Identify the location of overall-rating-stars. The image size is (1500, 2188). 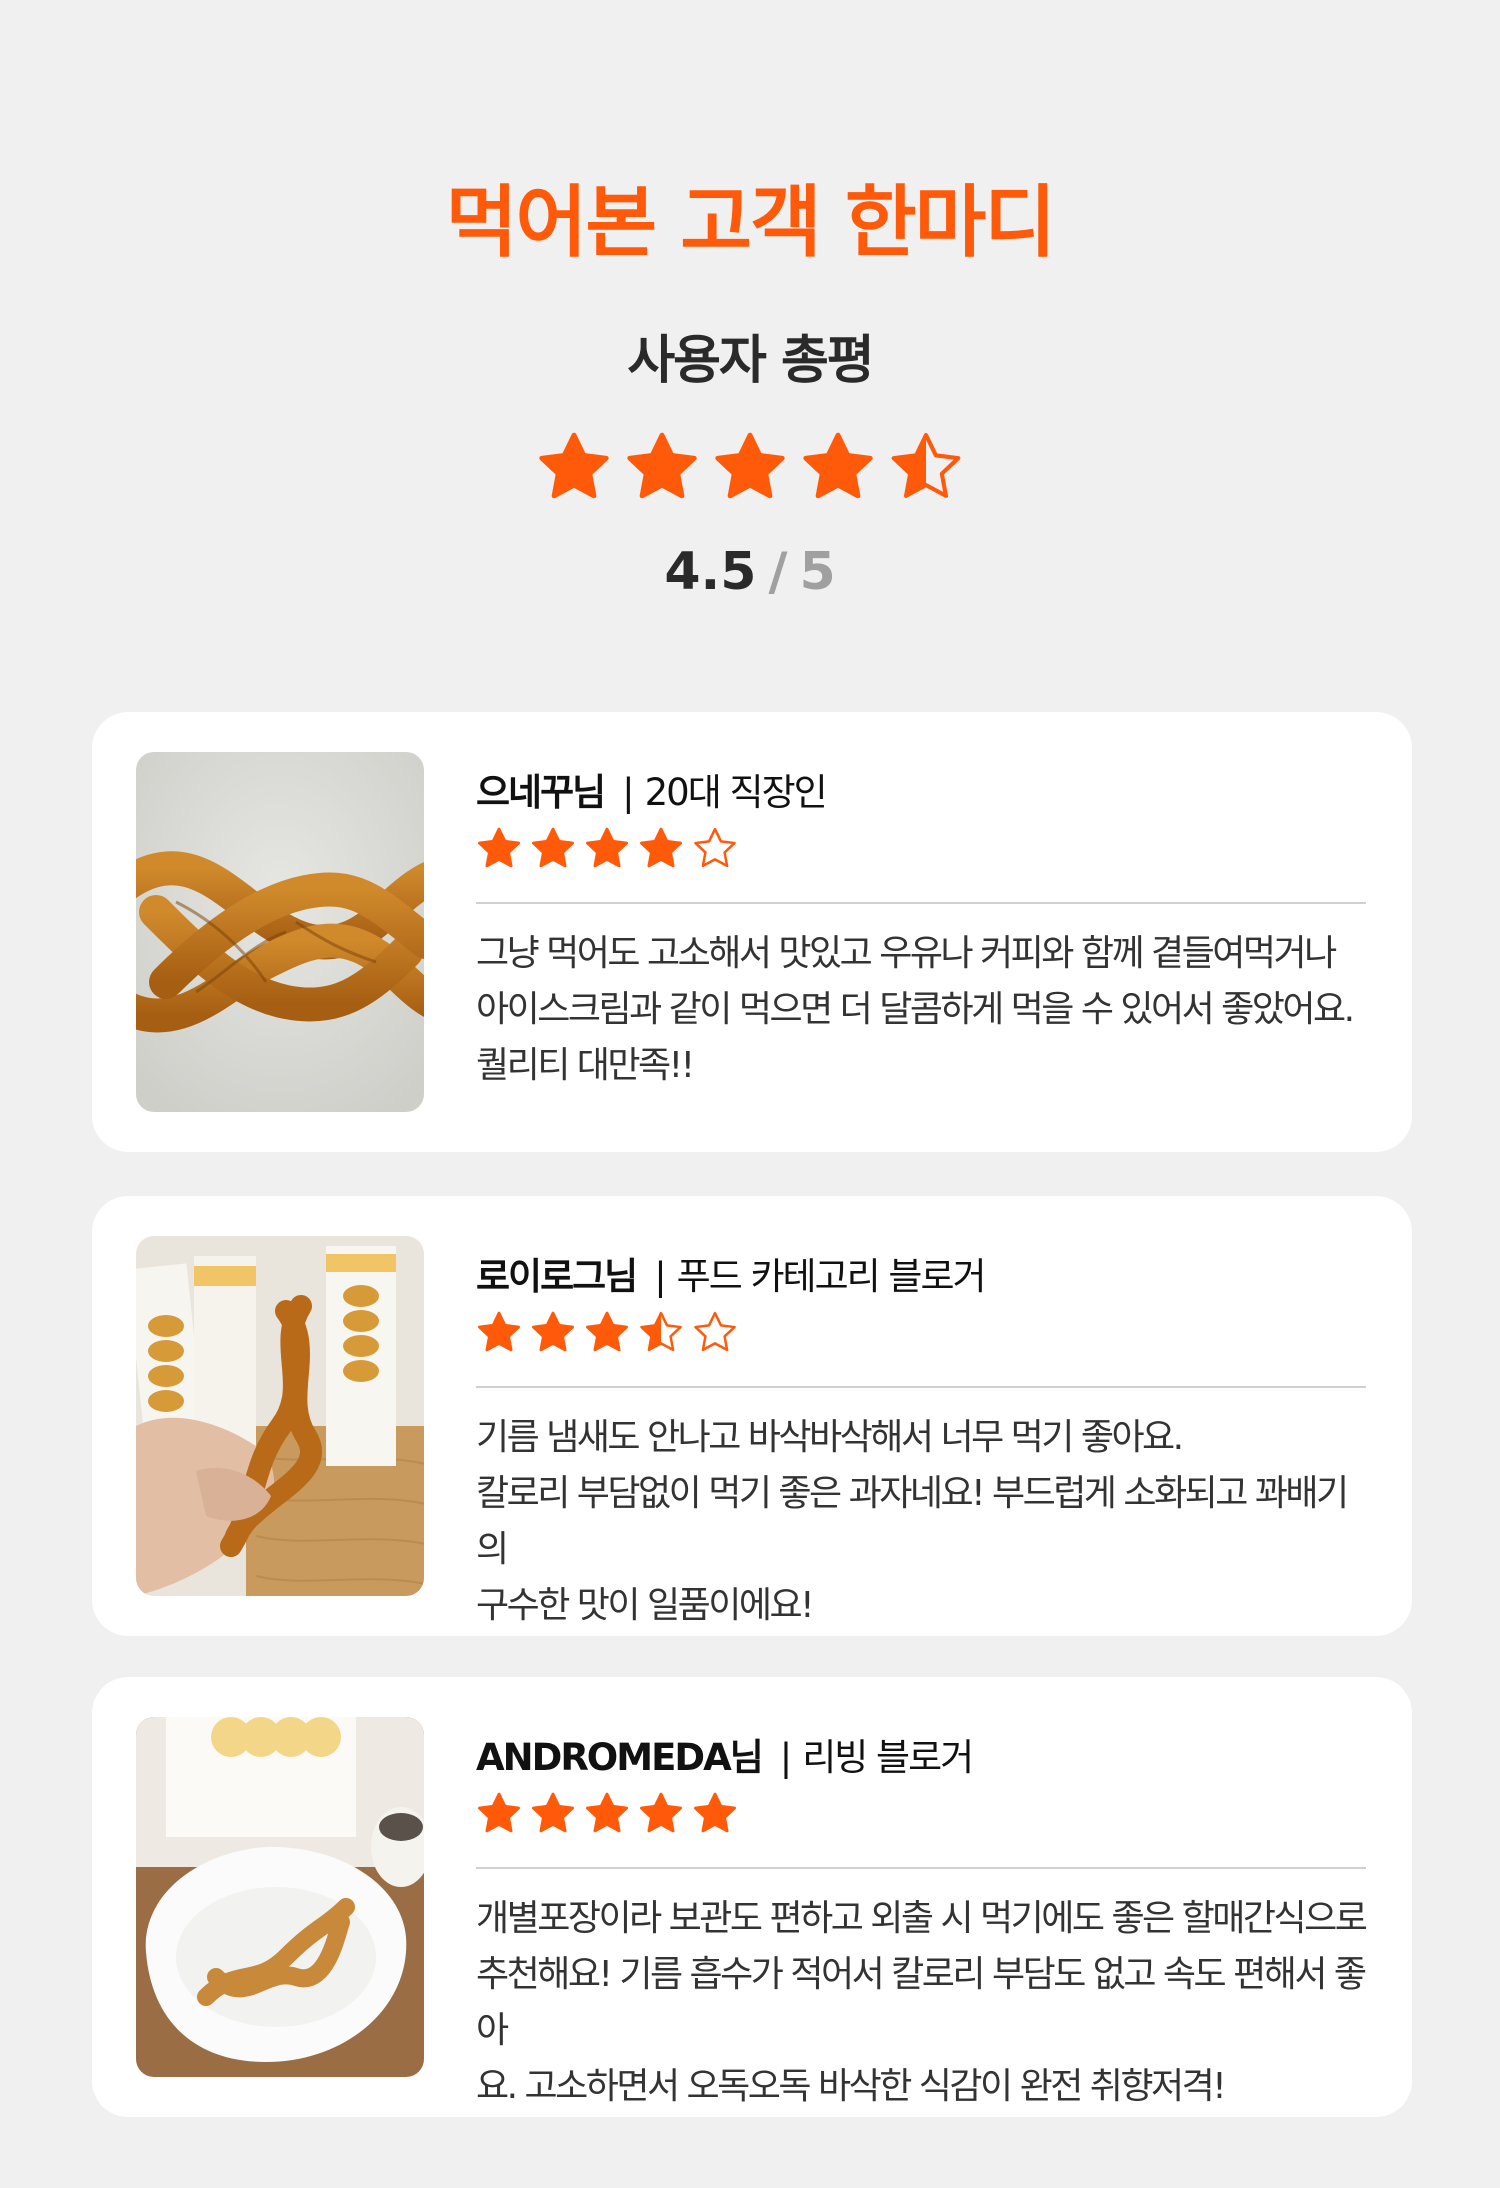
(750, 468).